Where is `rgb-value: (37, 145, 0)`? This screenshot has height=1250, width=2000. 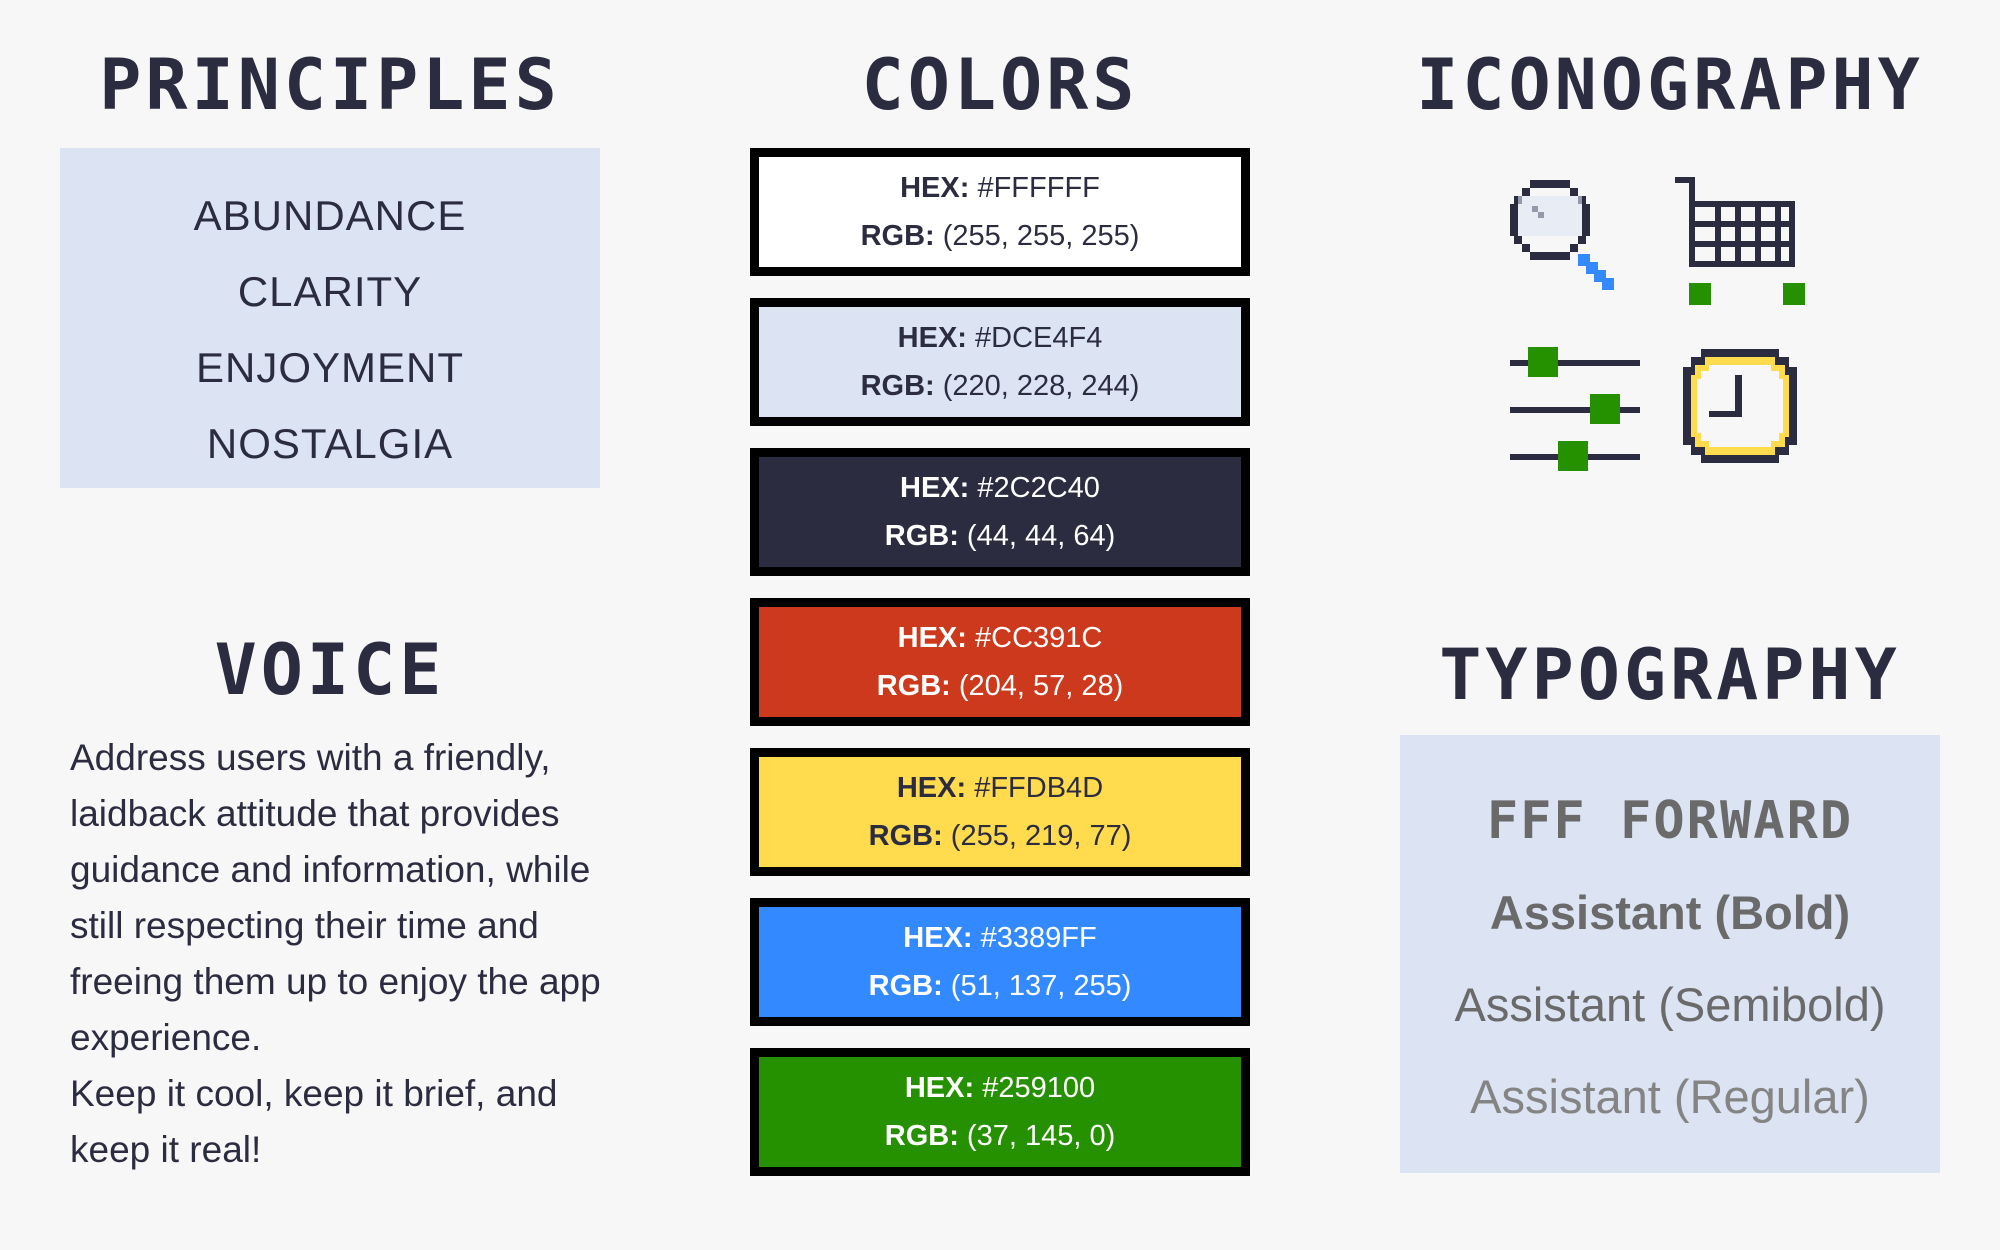 rgb-value: (37, 145, 0) is located at coordinates (1041, 1136).